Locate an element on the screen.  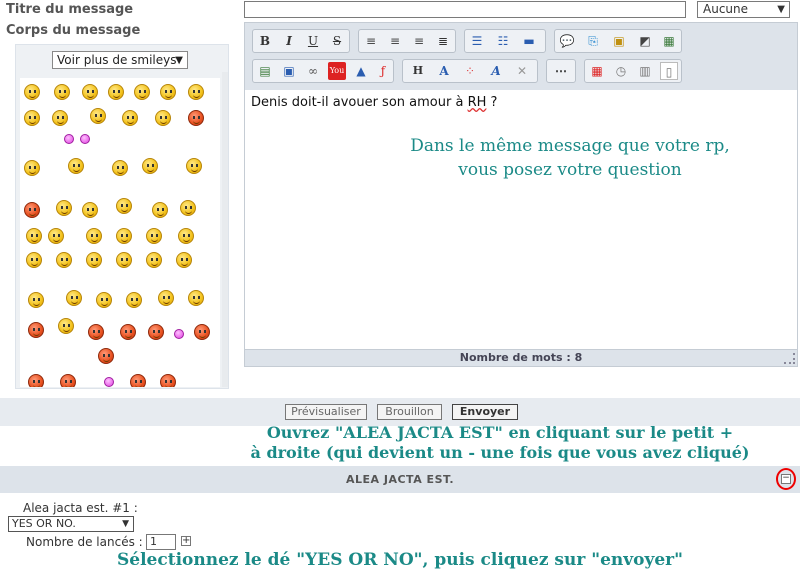
more-options-icon: ⋯ is located at coordinates (561, 71).